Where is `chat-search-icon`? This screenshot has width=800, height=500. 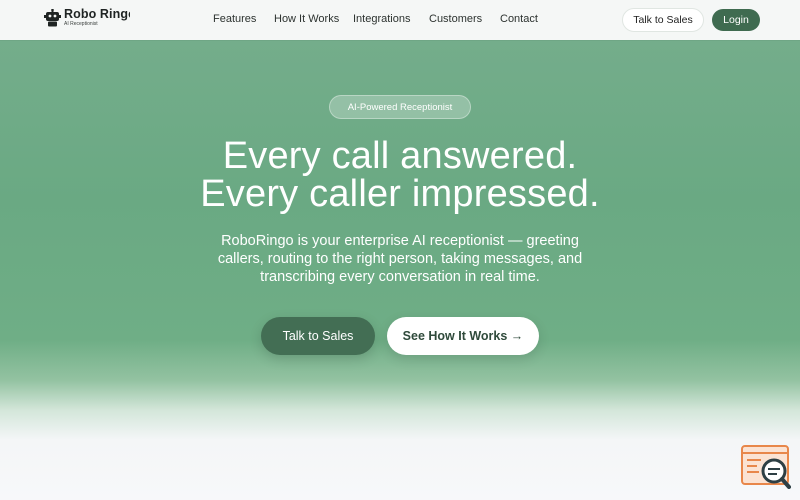 chat-search-icon is located at coordinates (766, 467).